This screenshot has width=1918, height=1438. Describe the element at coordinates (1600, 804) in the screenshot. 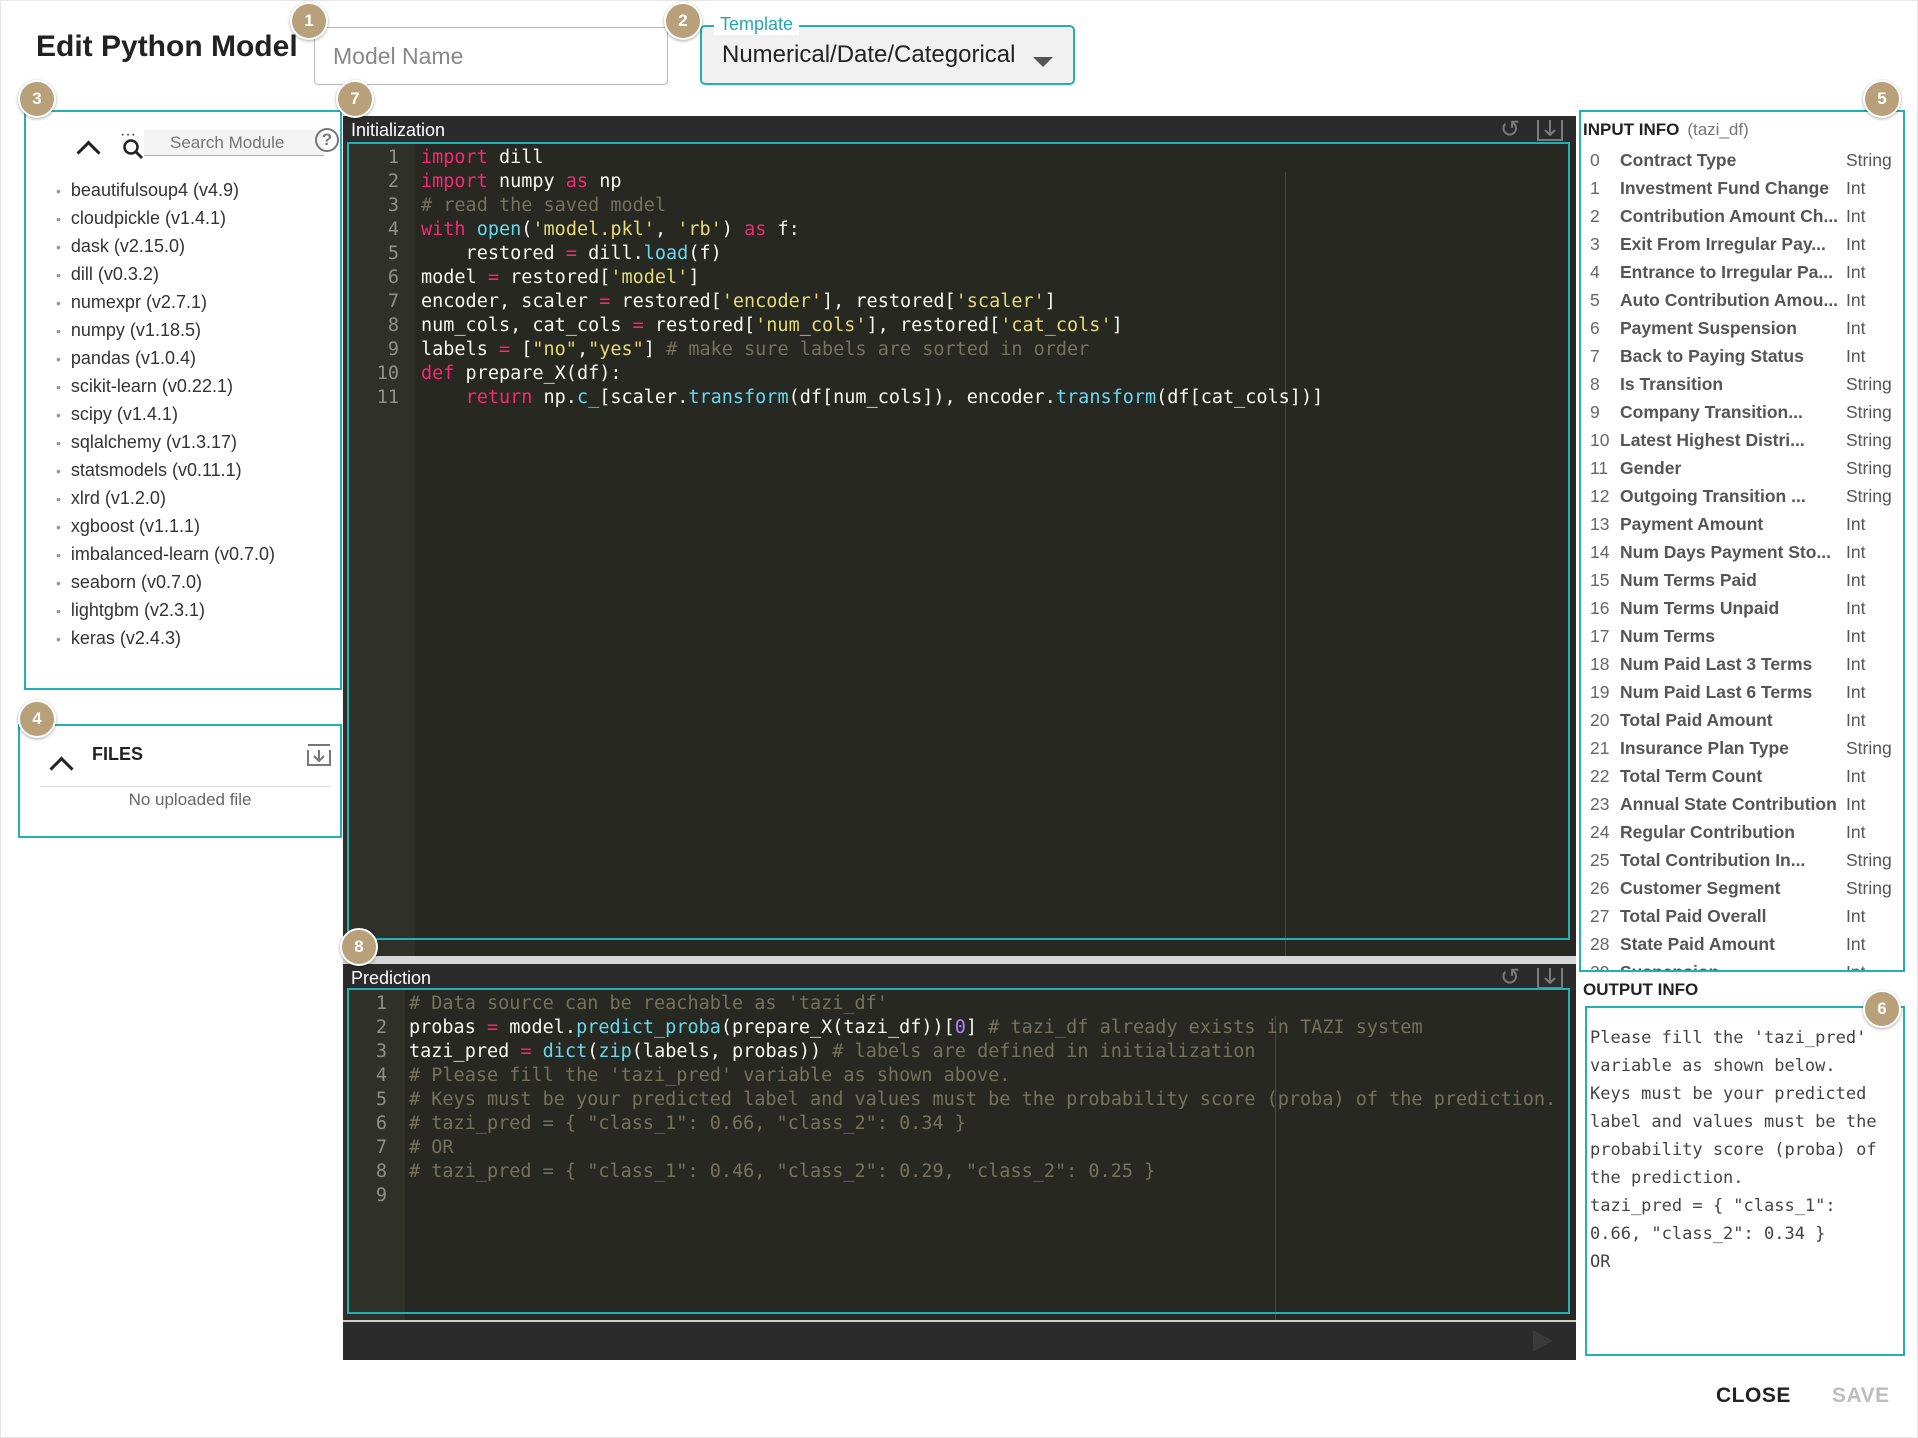

I see `column-index: 23` at that location.